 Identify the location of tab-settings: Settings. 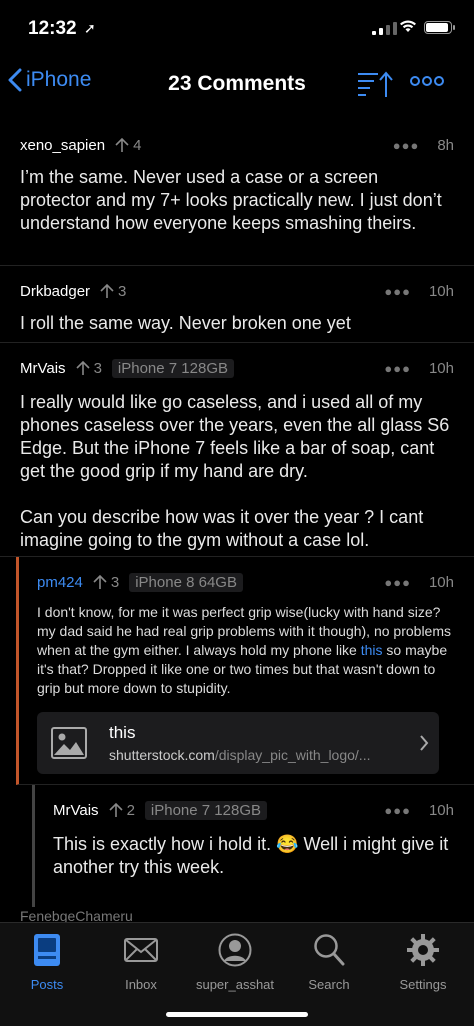
(423, 961).